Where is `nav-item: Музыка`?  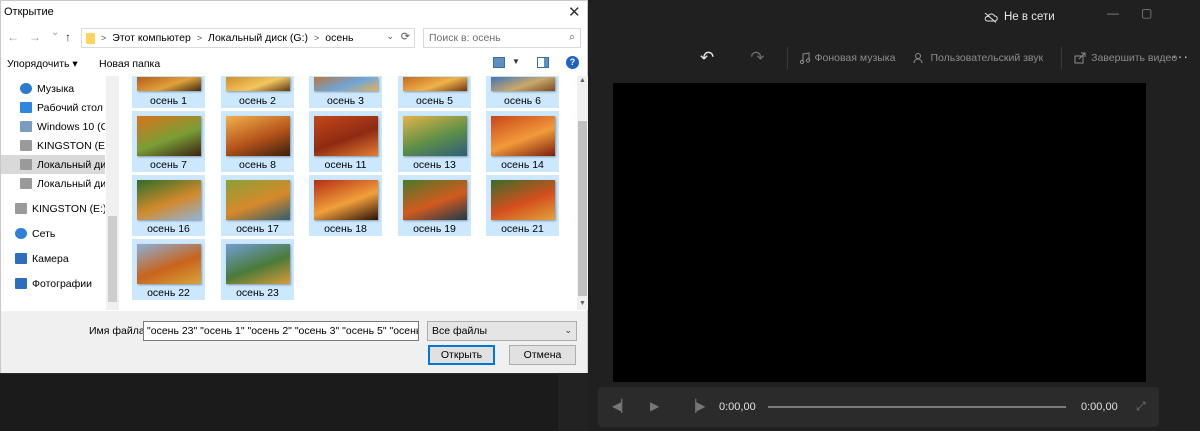 nav-item: Музыка is located at coordinates (53, 88).